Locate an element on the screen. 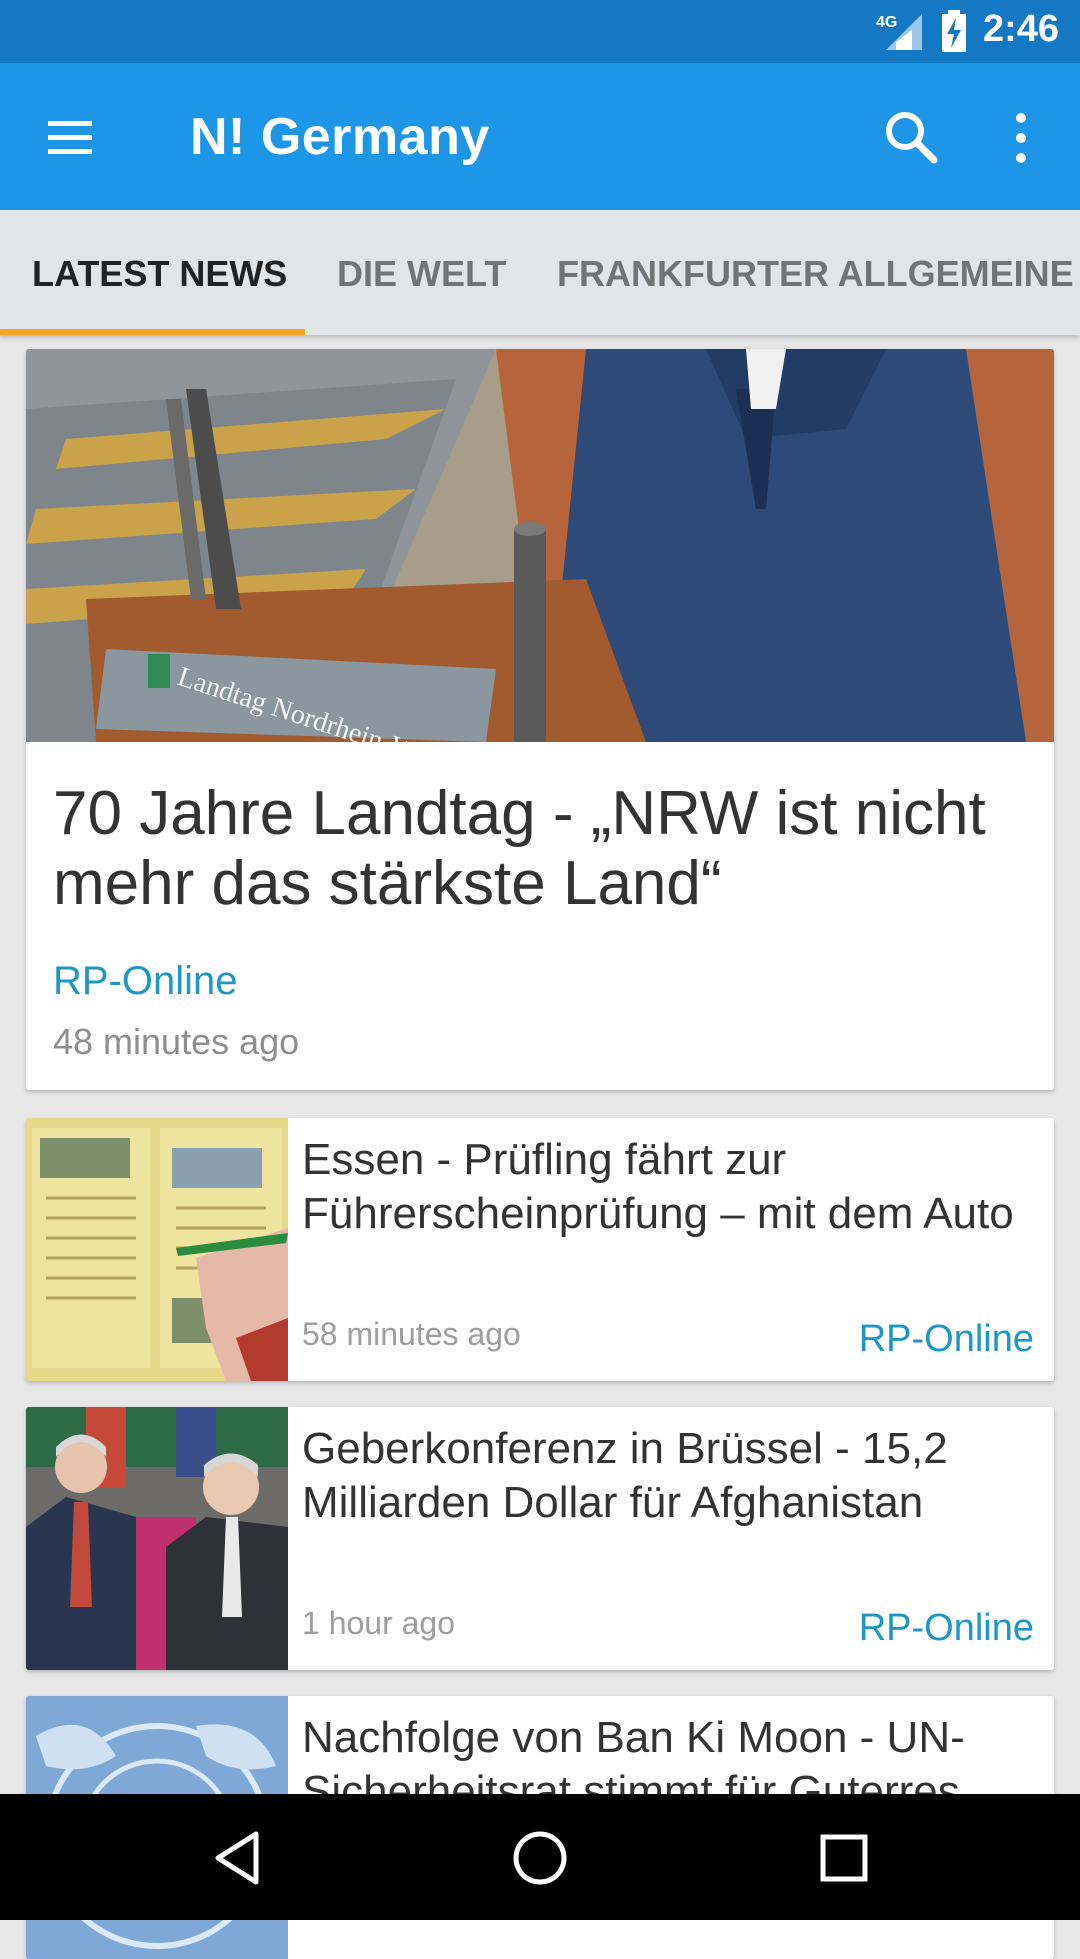  hero-article-source: RP-Online is located at coordinates (145, 981).